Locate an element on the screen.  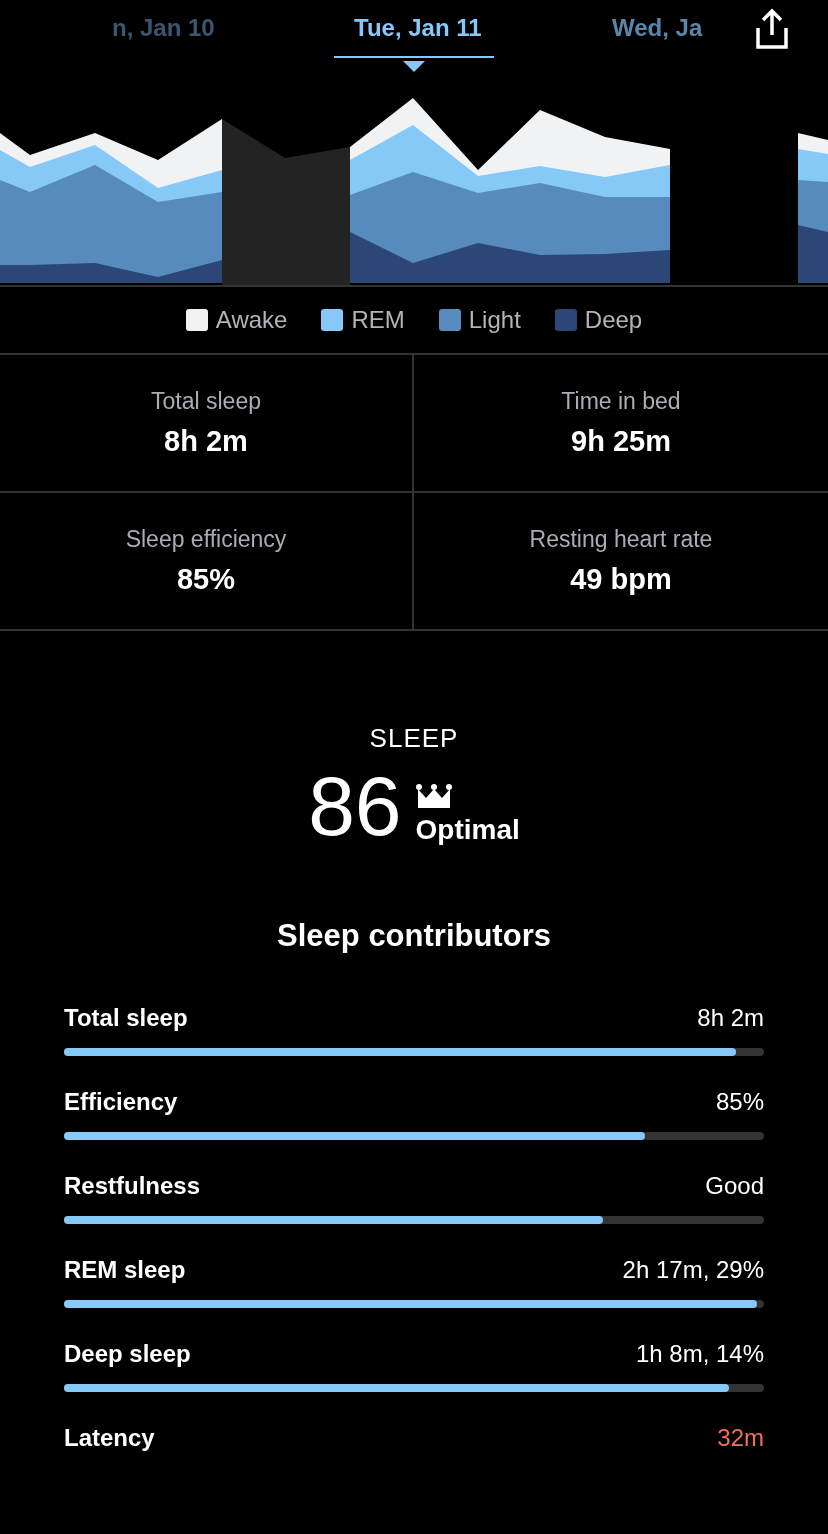
contributor-label: Total sleep is located at coordinates (126, 1018).